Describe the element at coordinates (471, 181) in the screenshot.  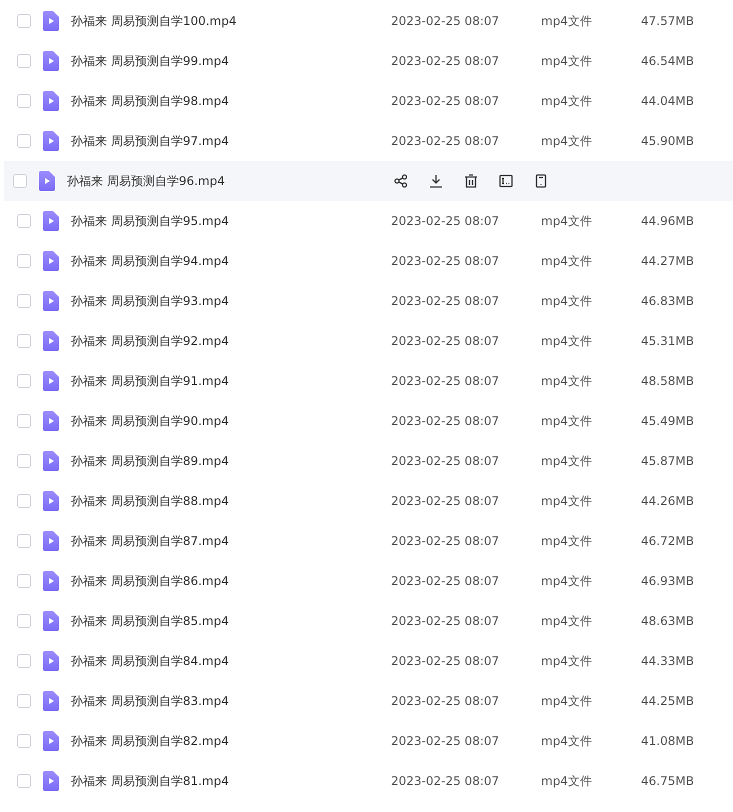
I see `delete-icon` at that location.